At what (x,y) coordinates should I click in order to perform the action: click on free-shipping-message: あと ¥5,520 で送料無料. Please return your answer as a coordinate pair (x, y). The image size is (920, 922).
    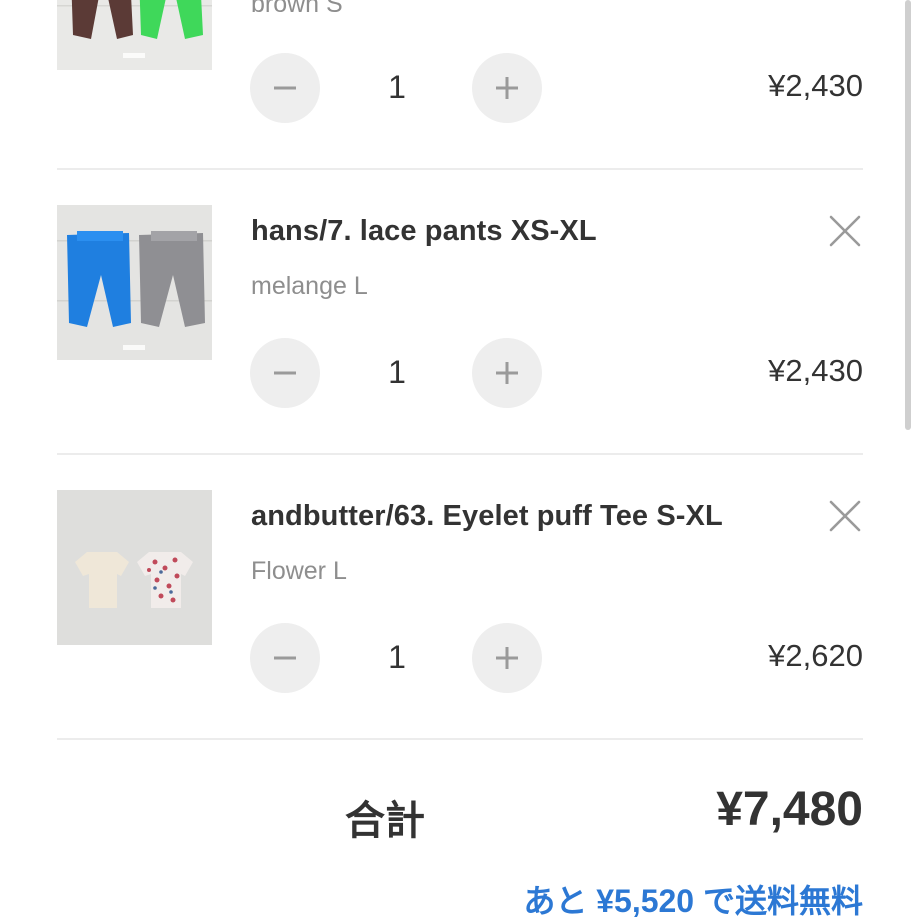
    Looking at the image, I should click on (693, 901).